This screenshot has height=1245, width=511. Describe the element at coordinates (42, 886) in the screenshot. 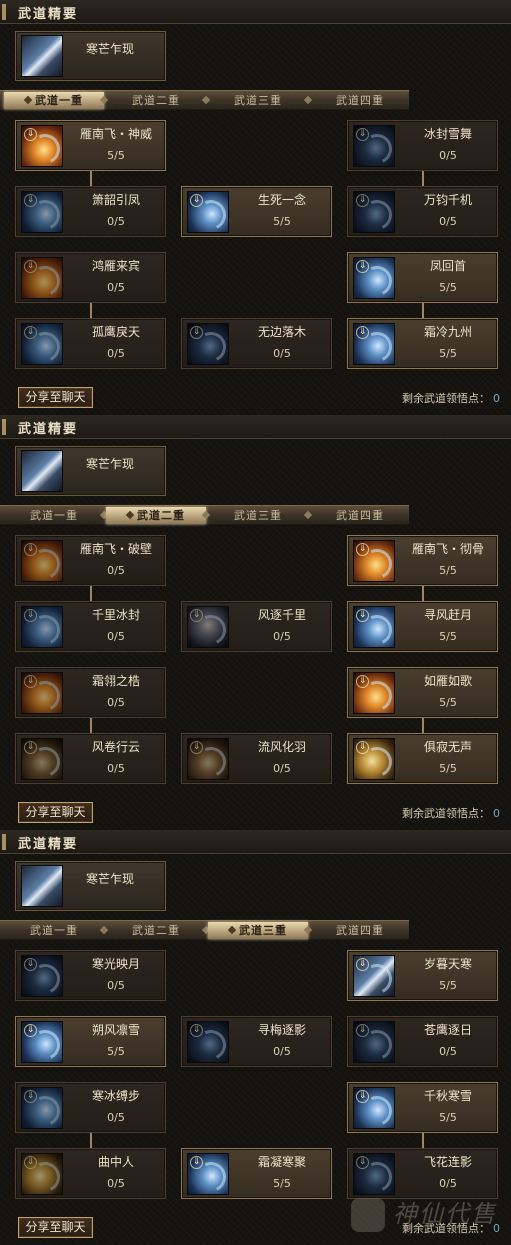

I see `blade-skill-icon` at that location.